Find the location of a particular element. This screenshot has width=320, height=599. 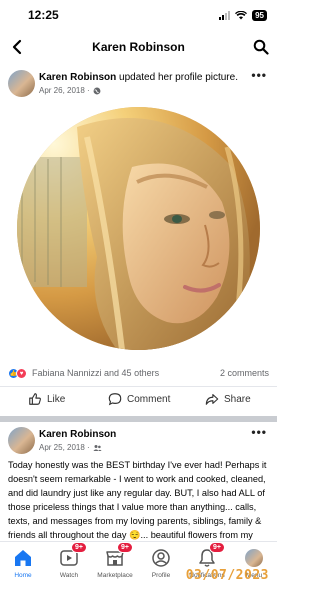

nav-watch: 9+ Watch is located at coordinates (69, 560).